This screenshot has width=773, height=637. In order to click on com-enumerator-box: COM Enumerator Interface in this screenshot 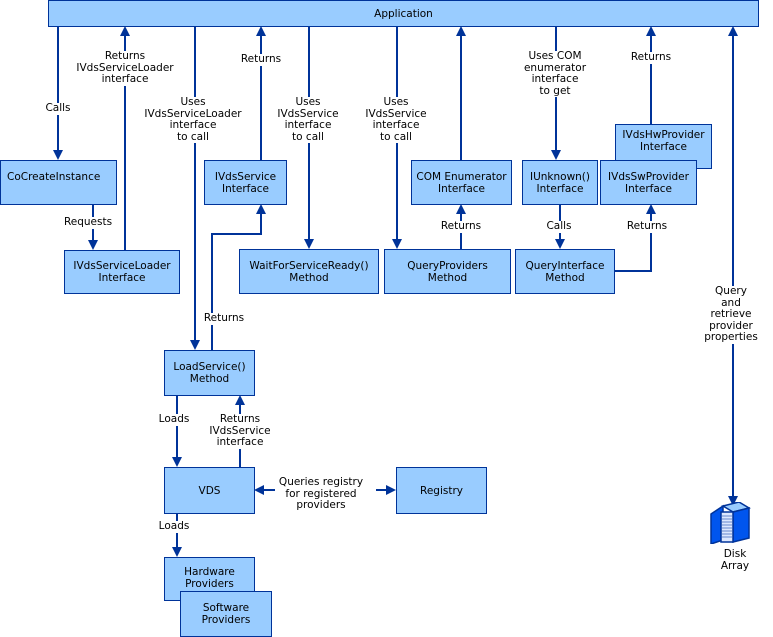, I will do `click(461, 182)`.